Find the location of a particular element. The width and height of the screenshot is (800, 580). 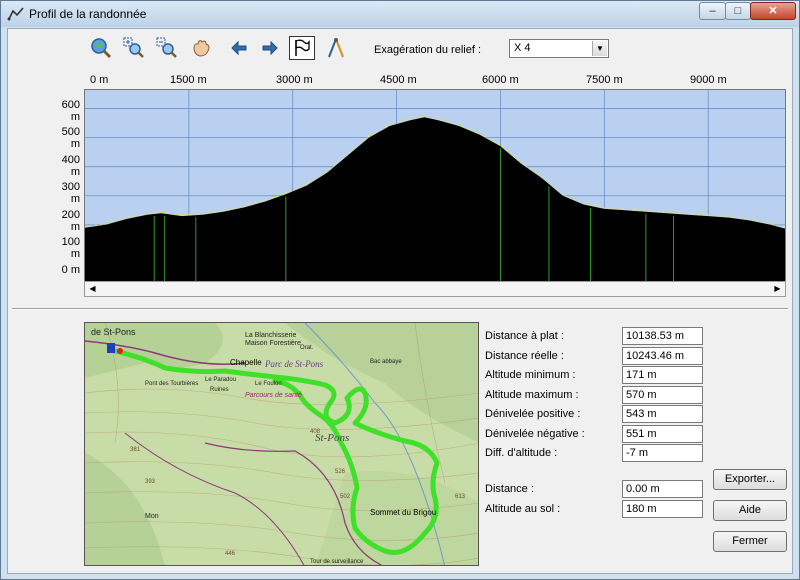

y-axis-tick-label: 100 m is located at coordinates (70, 248).